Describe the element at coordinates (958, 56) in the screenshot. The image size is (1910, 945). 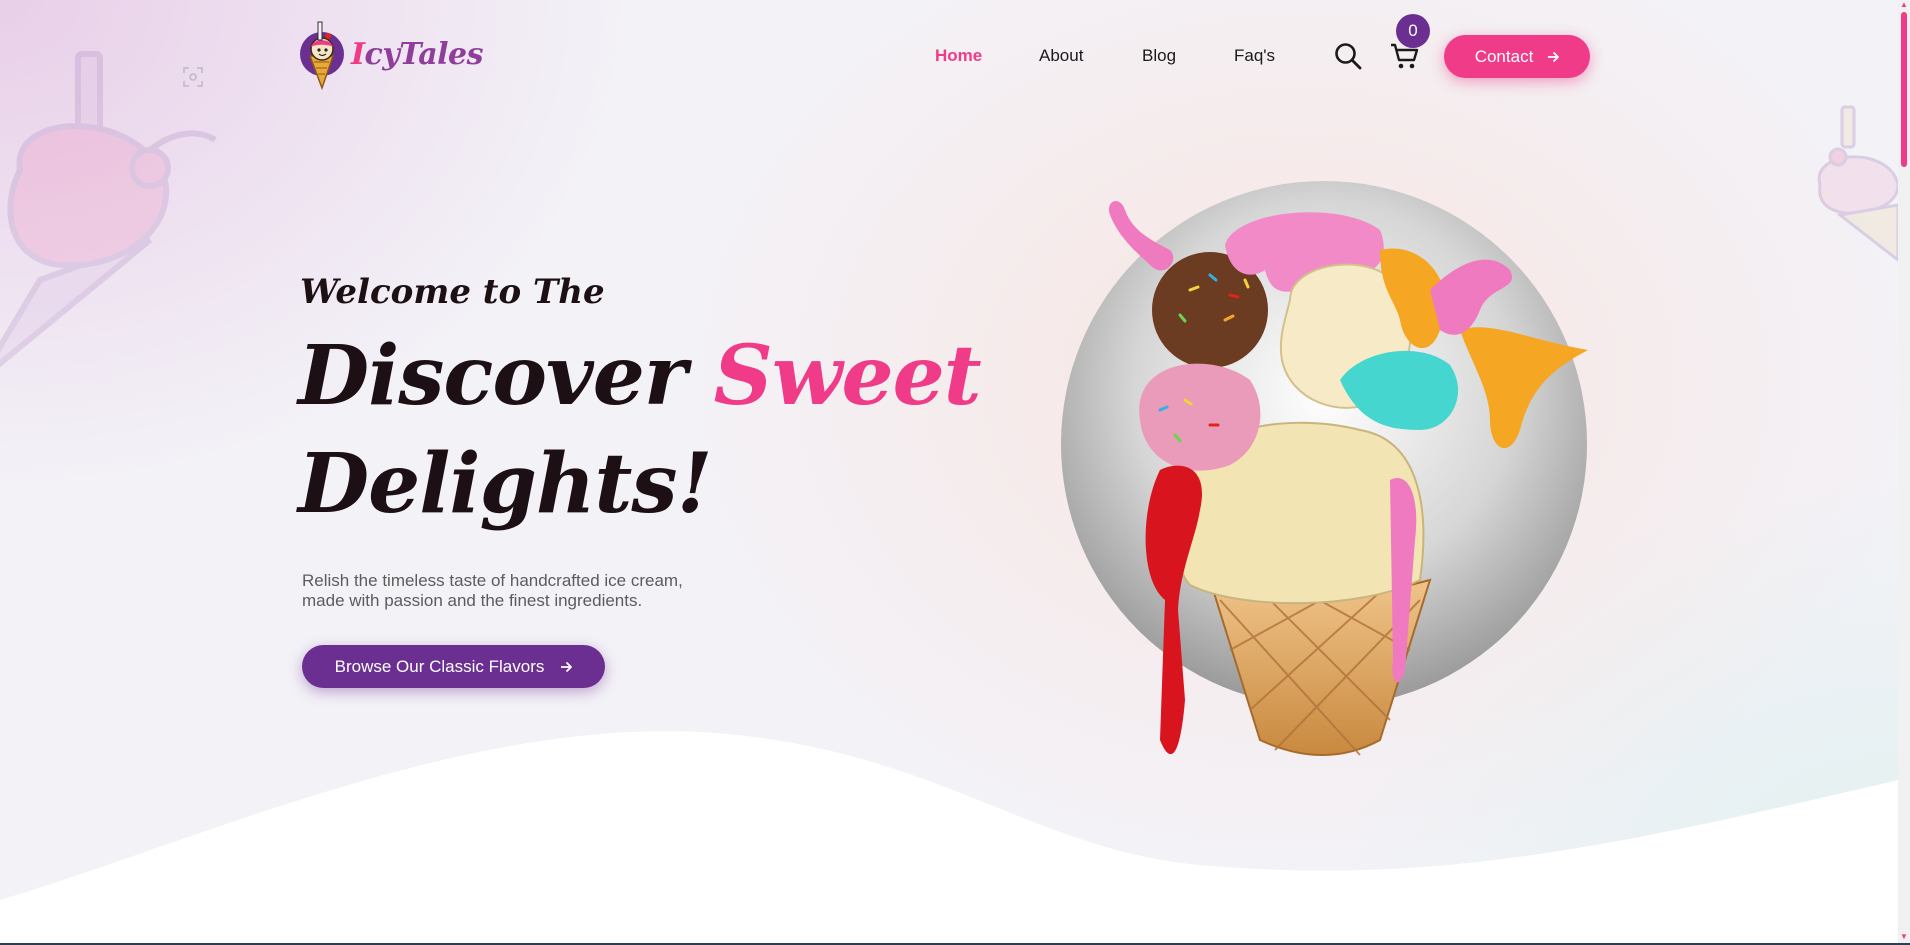
I see `nav-item-home: Home` at that location.